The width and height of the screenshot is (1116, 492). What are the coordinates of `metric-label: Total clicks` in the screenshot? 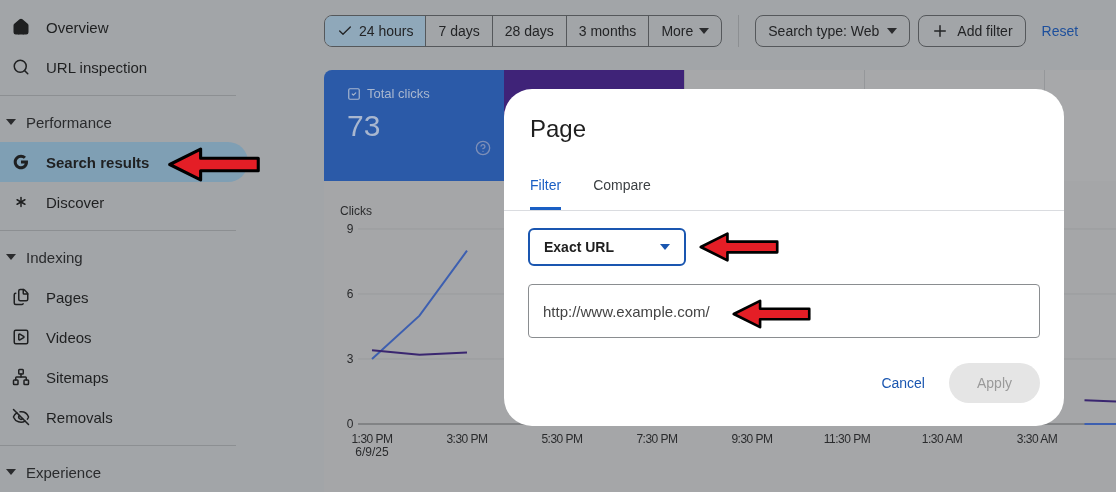 It's located at (398, 93).